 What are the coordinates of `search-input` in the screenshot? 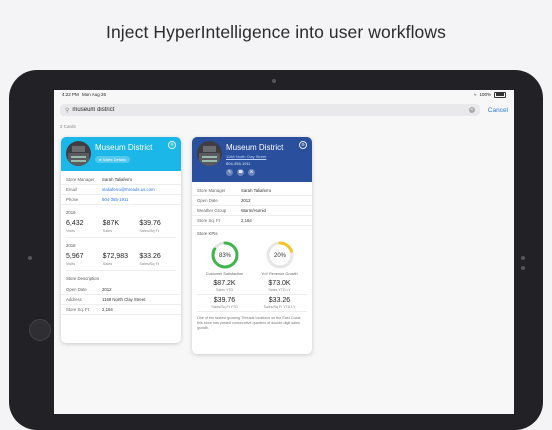 It's located at (171, 110).